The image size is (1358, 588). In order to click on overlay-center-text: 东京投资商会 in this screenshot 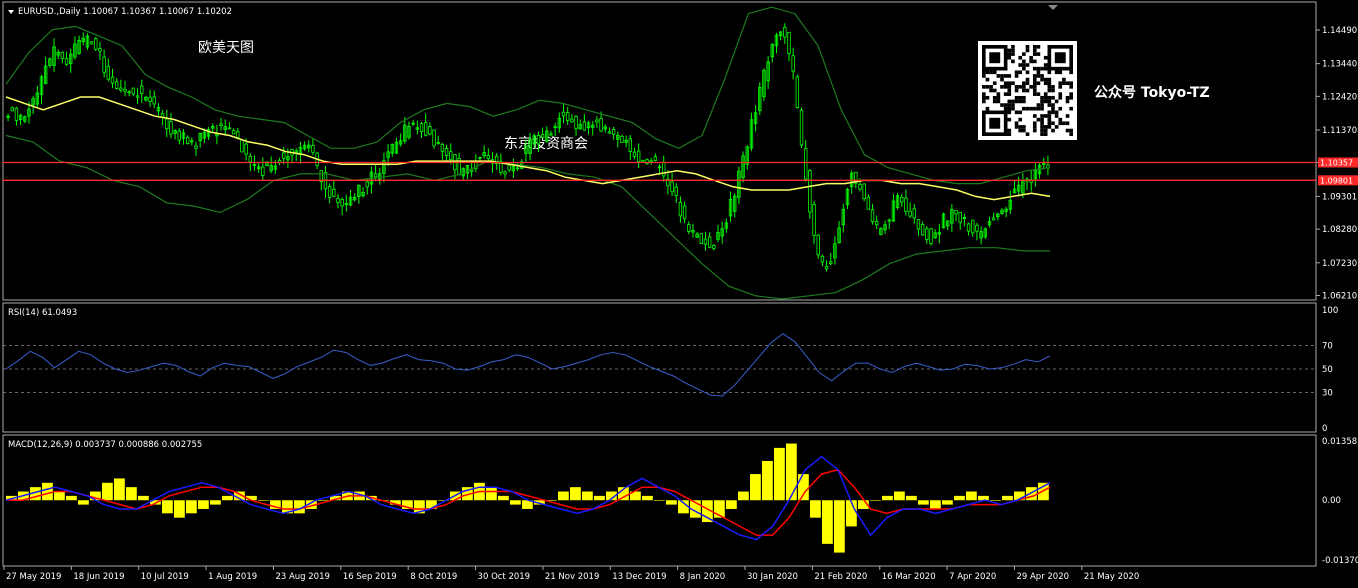, I will do `click(546, 144)`.